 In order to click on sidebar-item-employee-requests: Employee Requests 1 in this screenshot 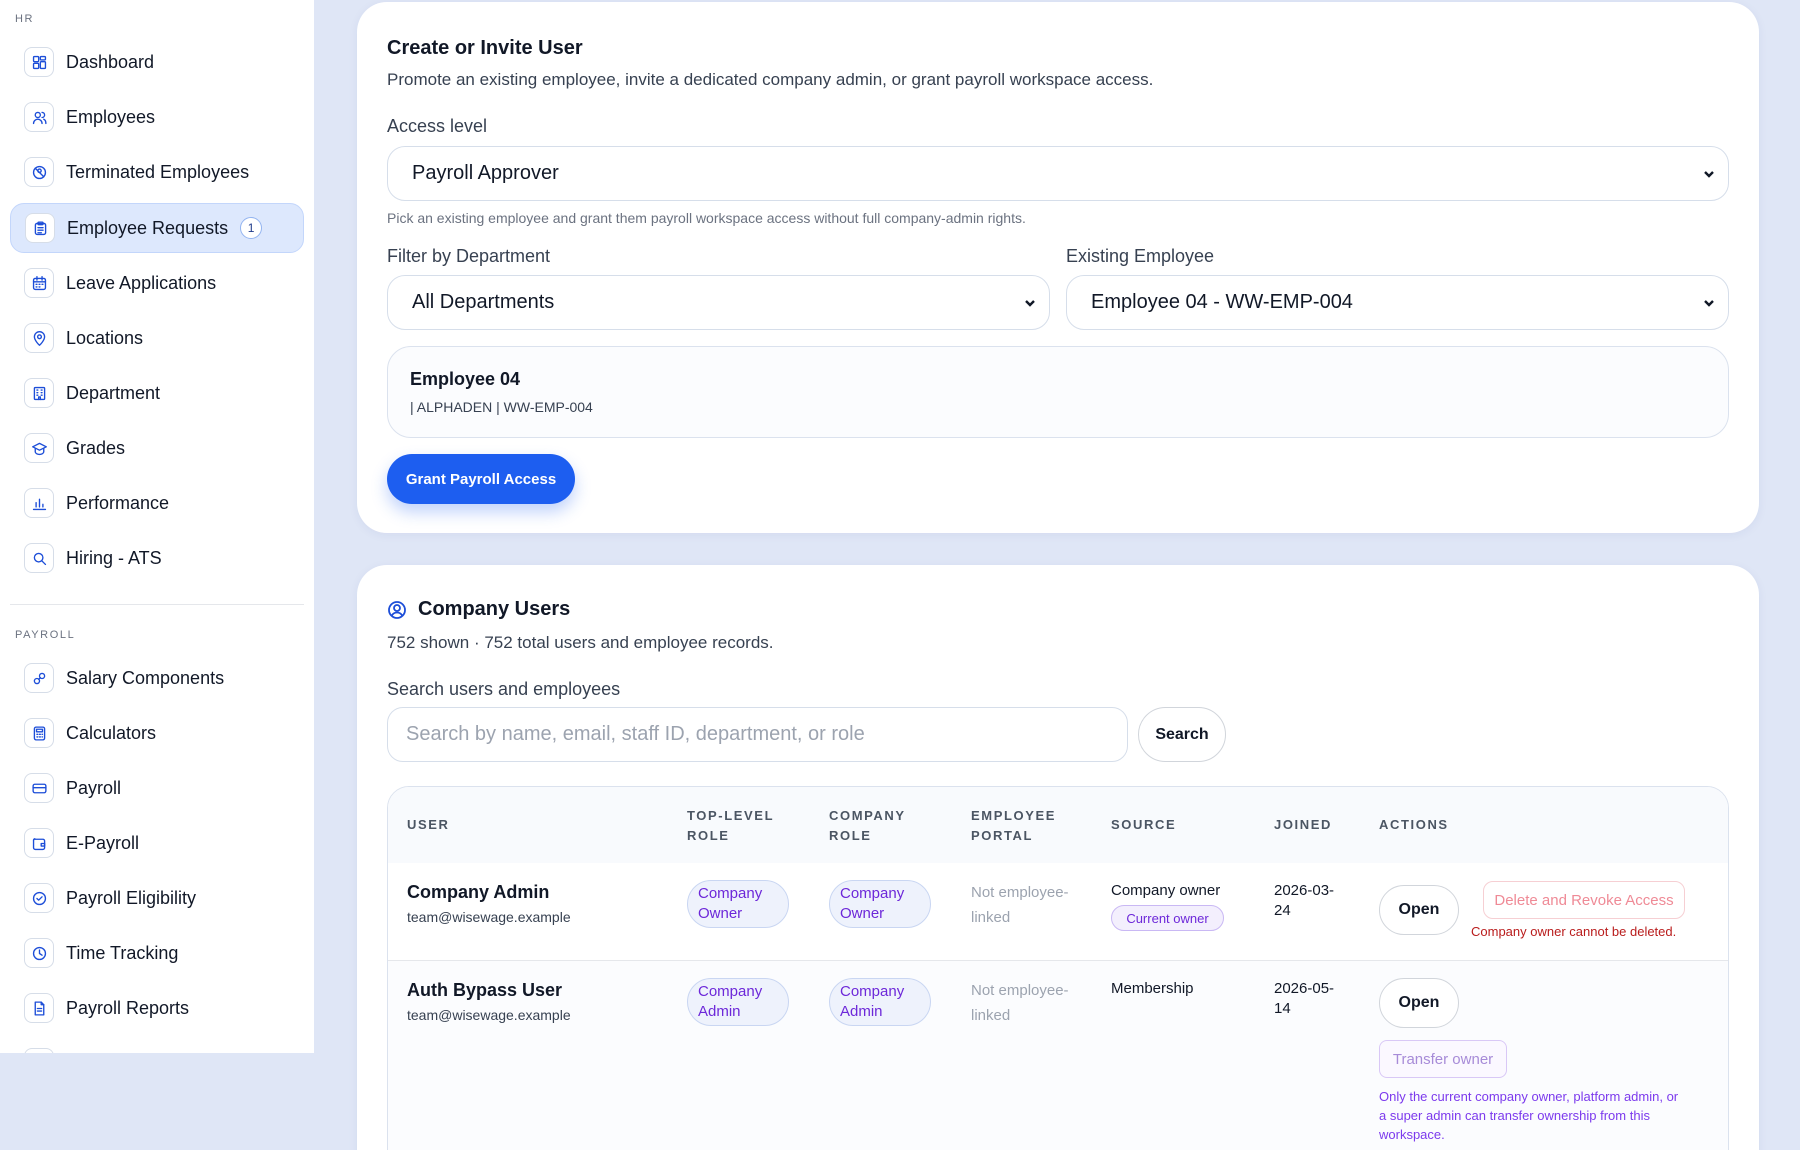, I will do `click(157, 228)`.